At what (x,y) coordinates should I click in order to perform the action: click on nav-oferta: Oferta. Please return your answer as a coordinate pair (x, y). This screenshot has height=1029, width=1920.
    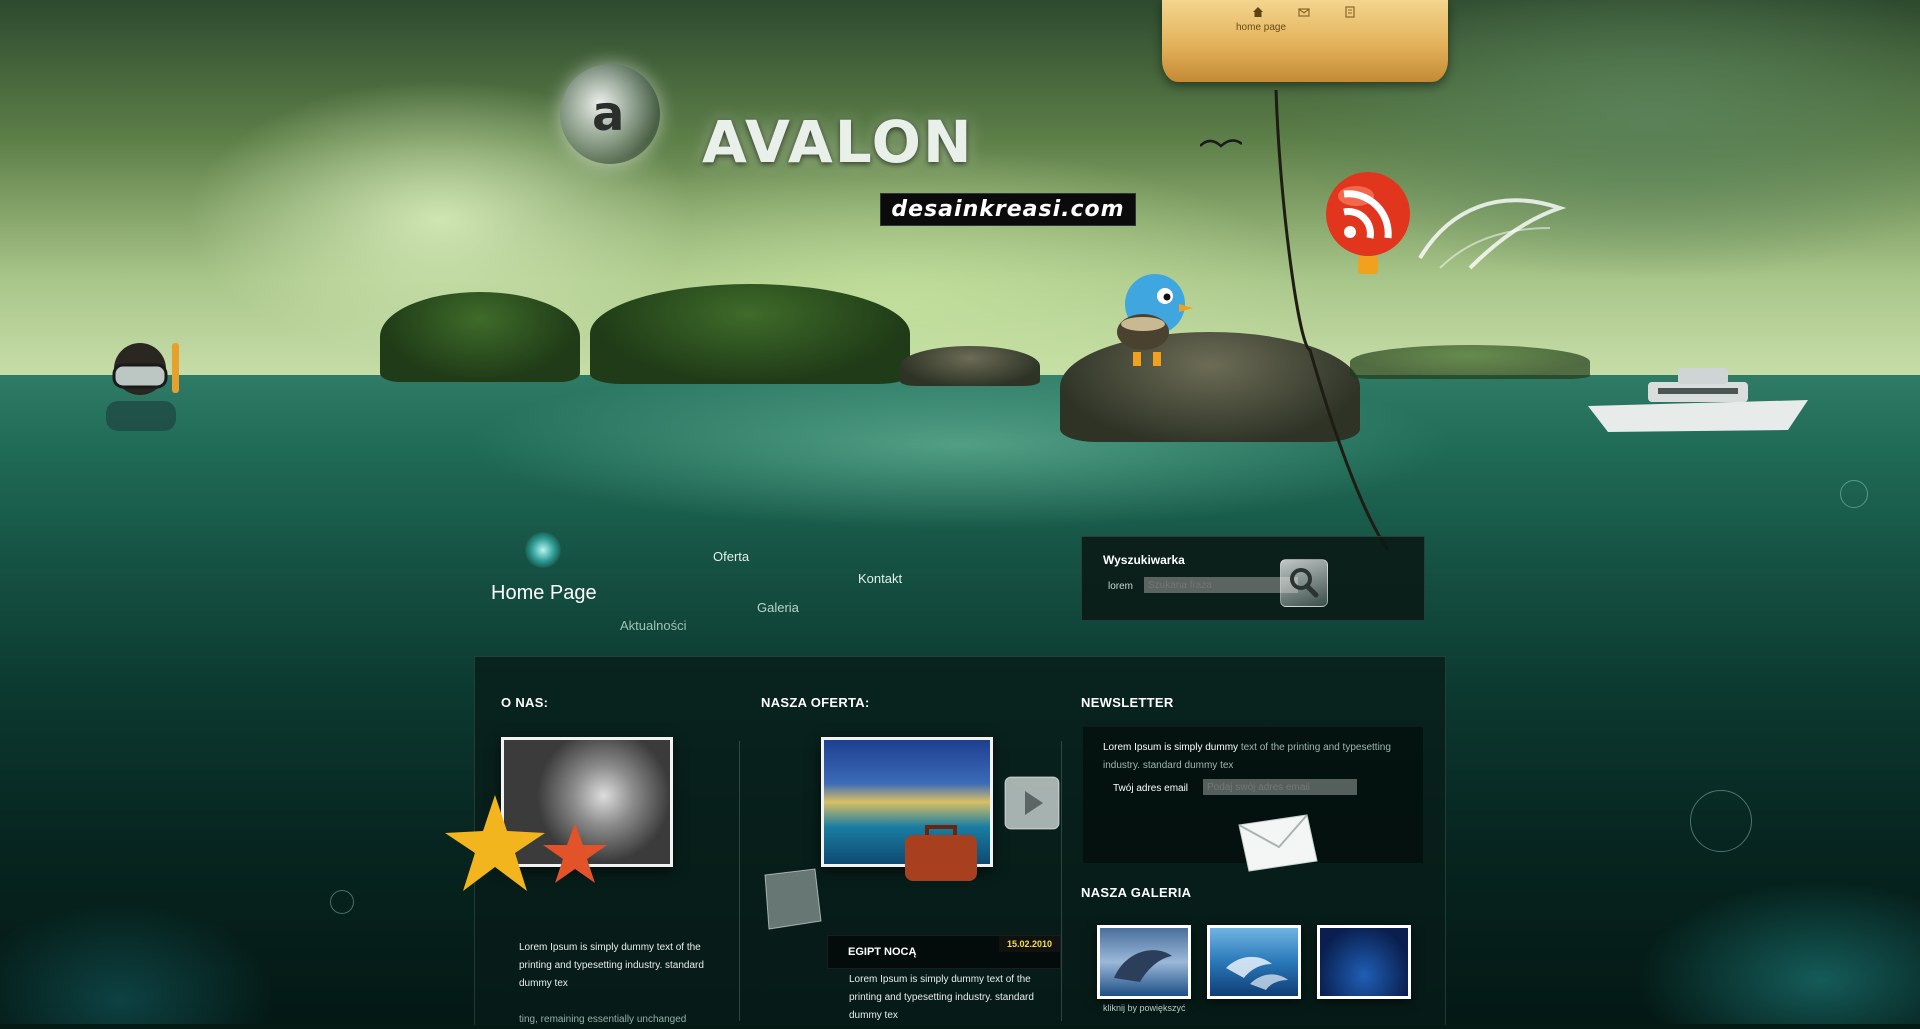
    Looking at the image, I should click on (731, 556).